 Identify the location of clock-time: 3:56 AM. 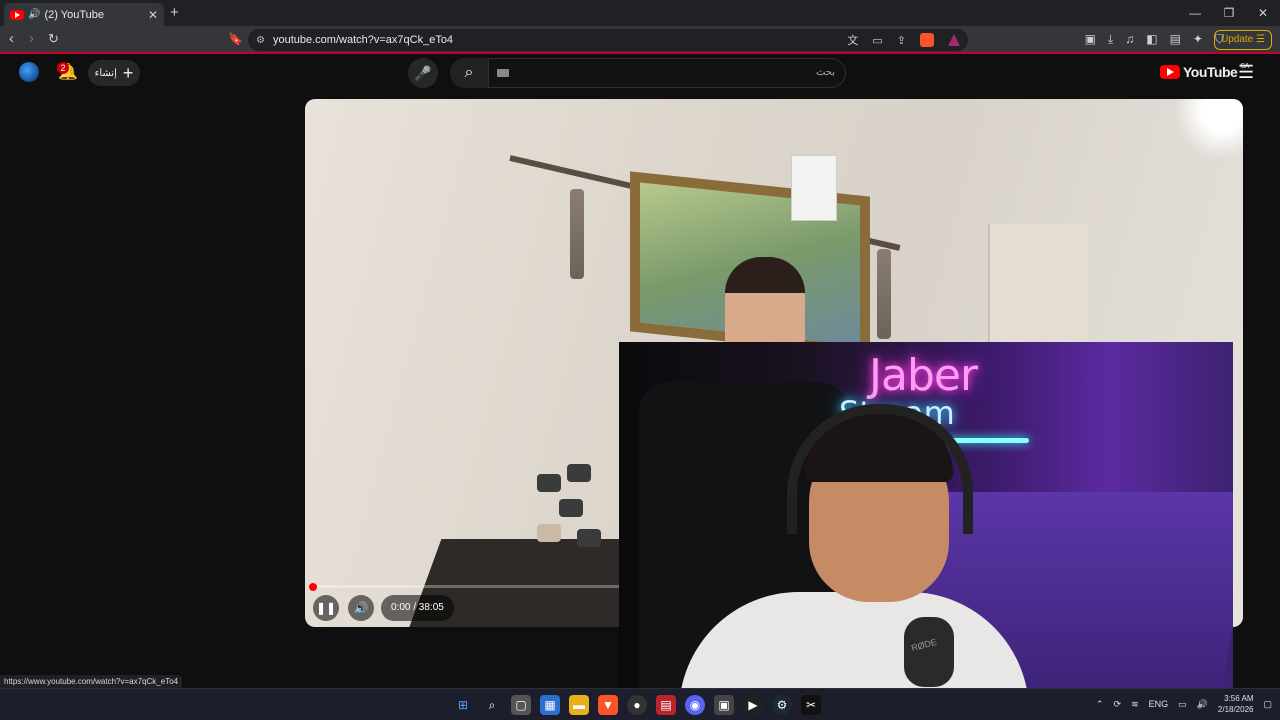
(1239, 698).